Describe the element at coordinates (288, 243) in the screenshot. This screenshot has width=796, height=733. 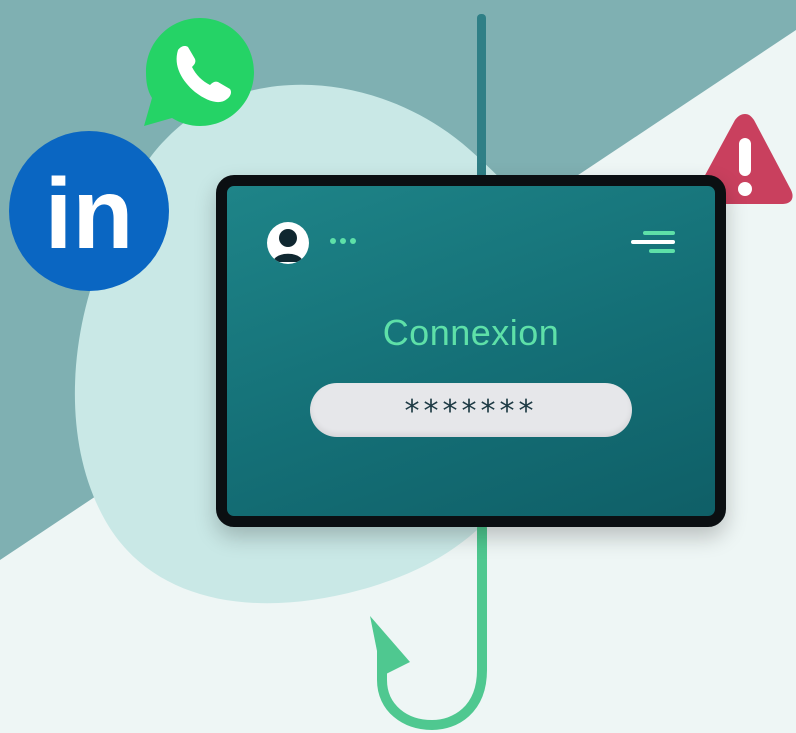
I see `user-avatar-icon` at that location.